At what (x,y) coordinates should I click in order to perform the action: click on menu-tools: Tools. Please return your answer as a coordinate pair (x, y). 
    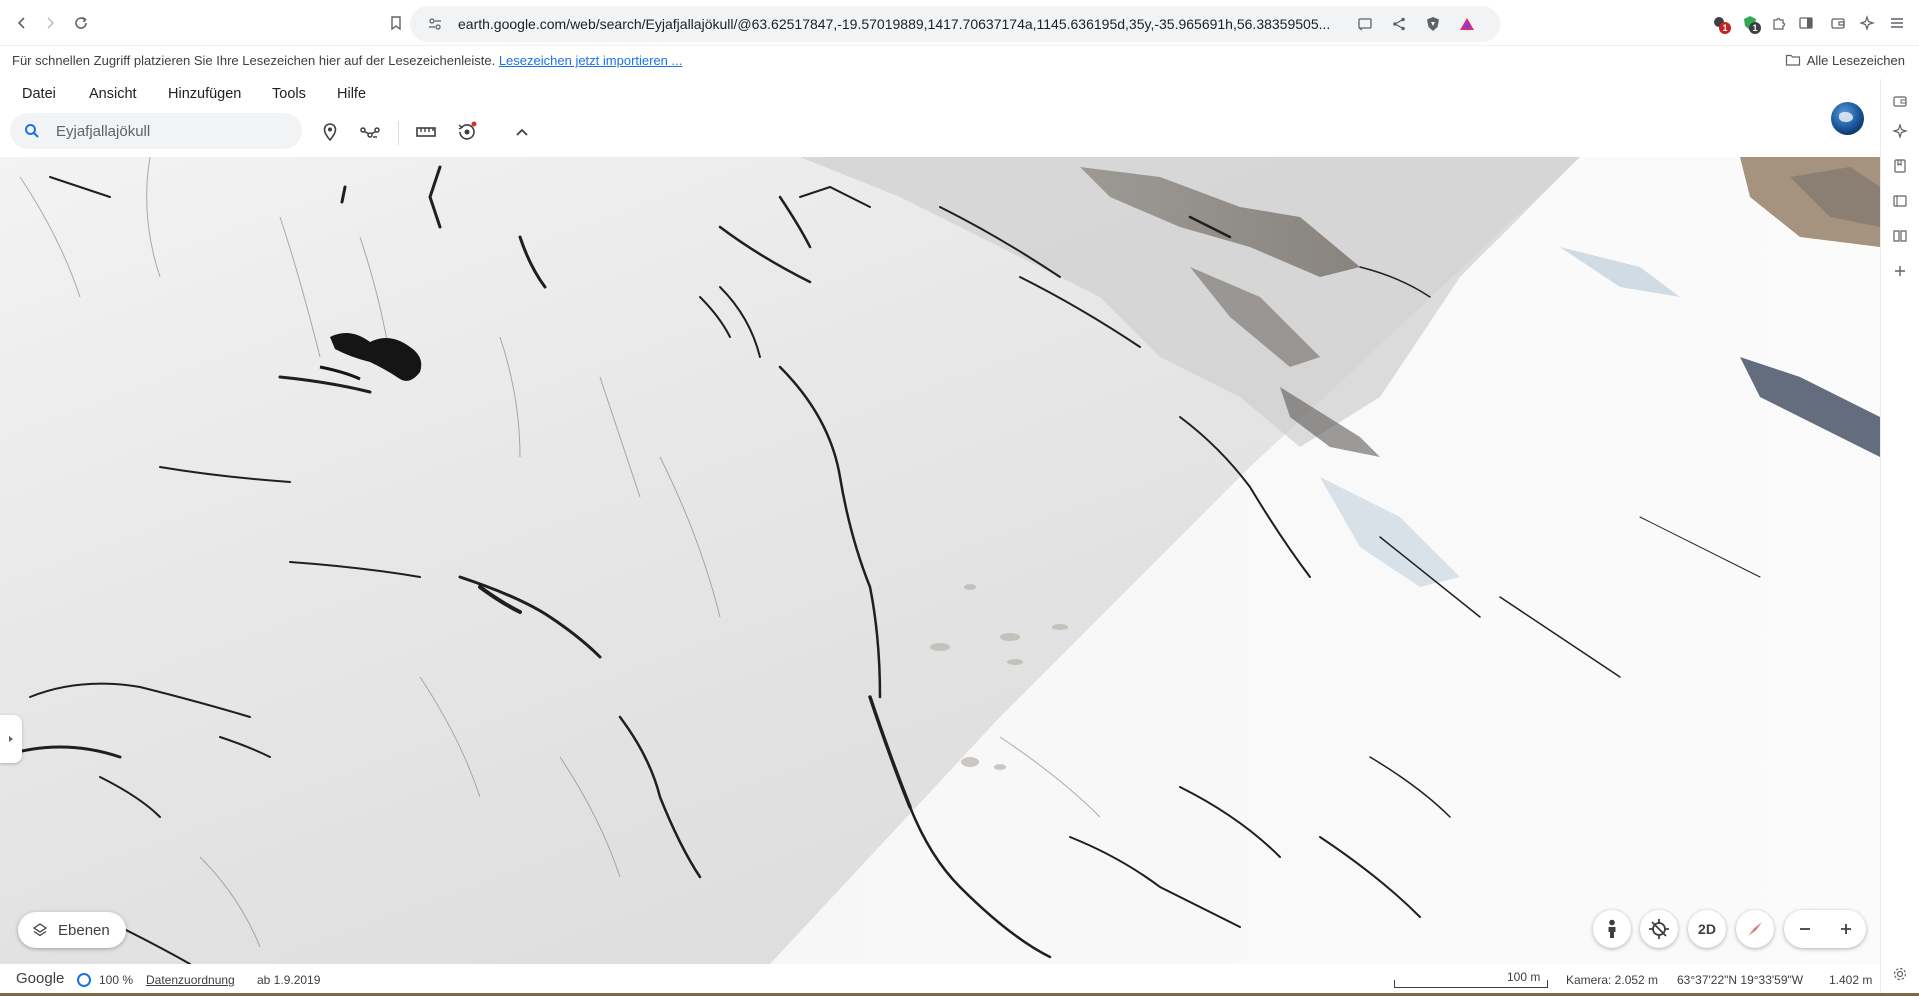
    Looking at the image, I should click on (289, 94).